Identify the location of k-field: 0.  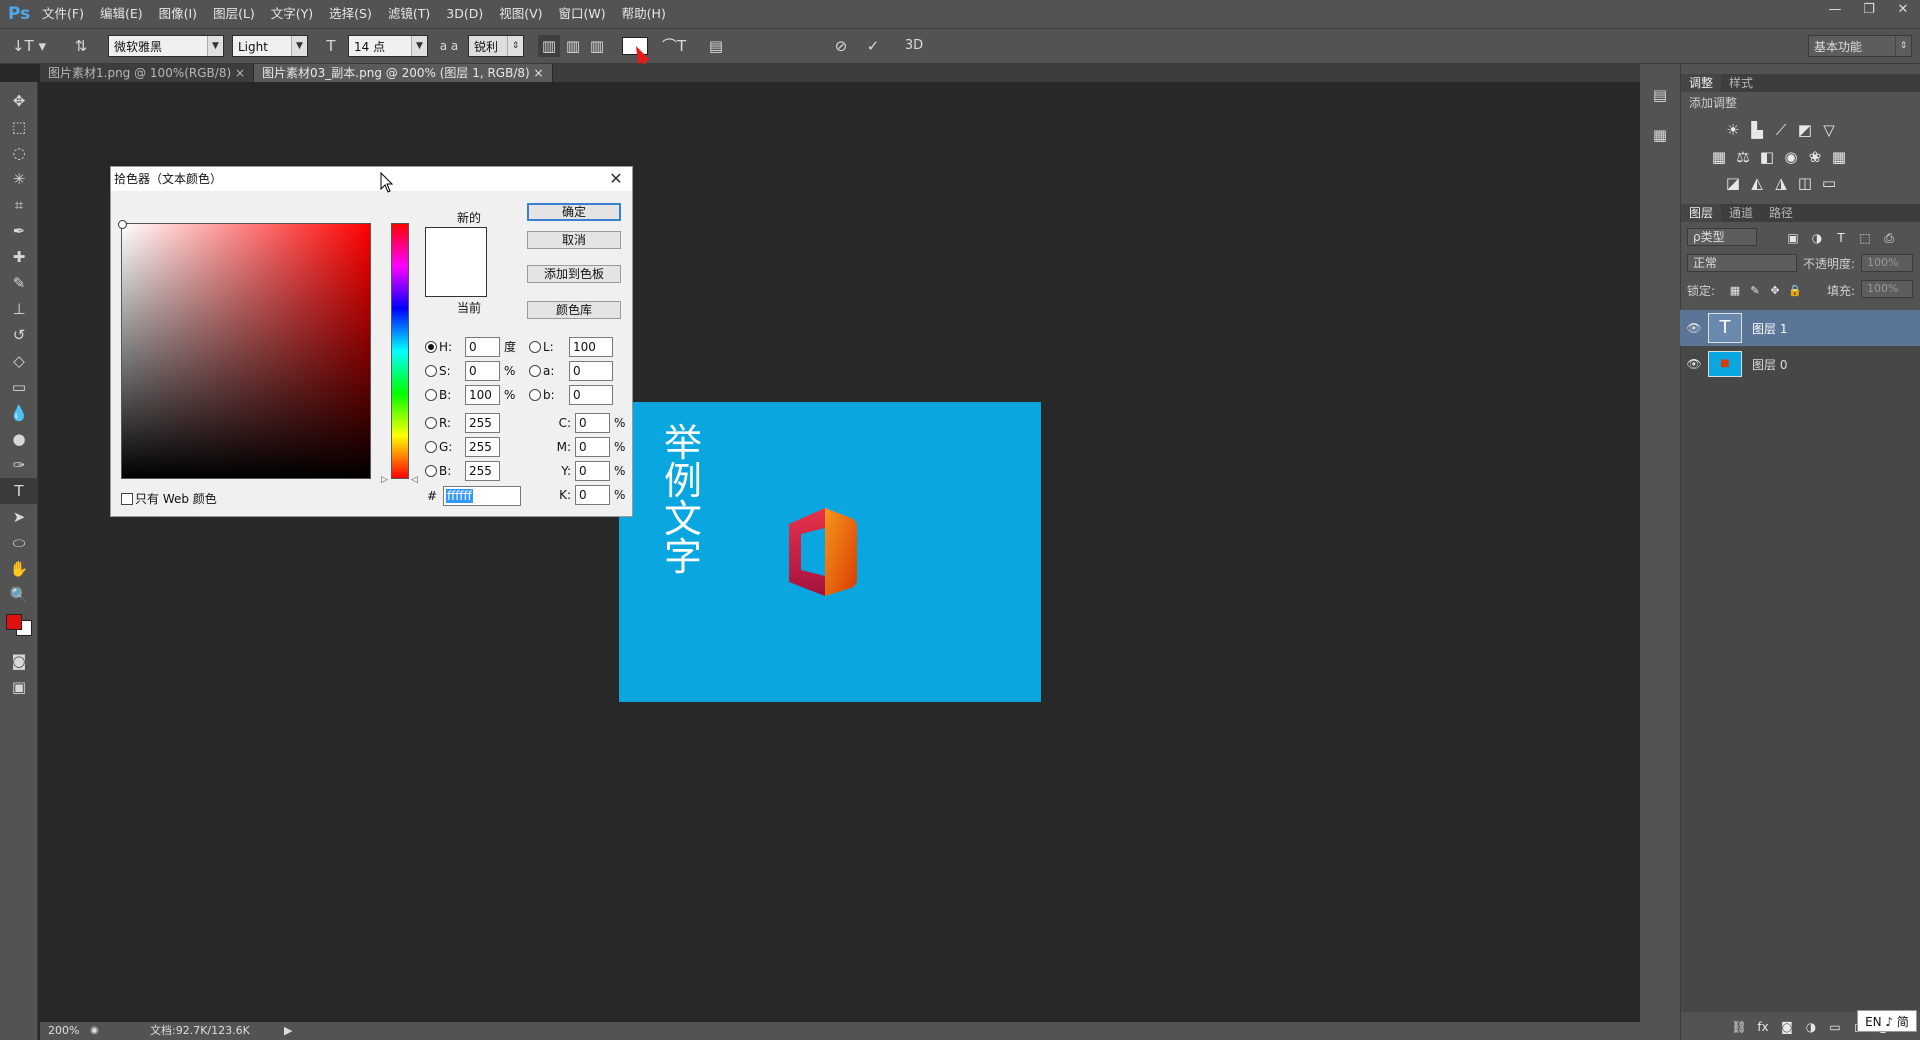
(592, 495).